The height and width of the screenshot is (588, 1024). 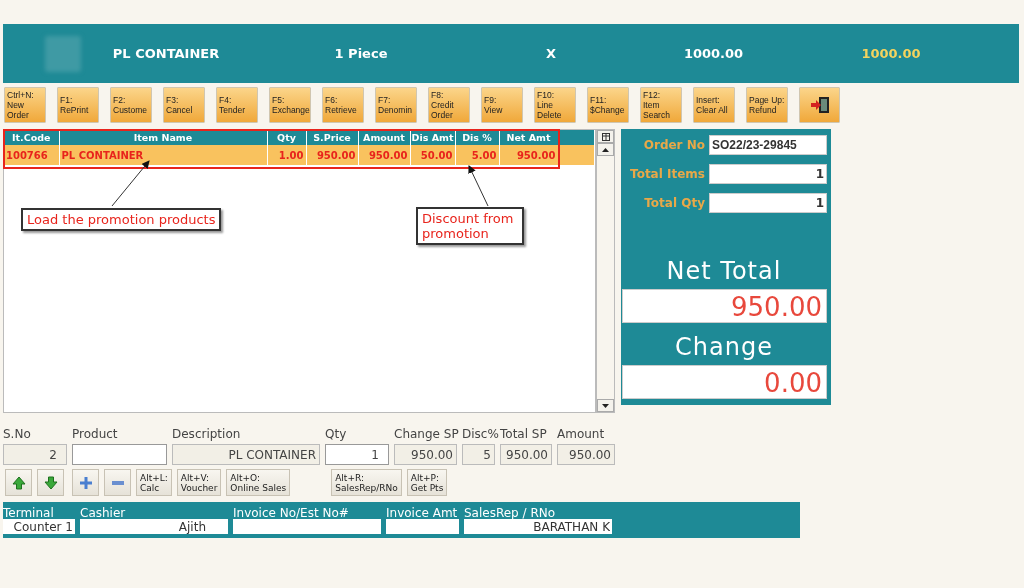 I want to click on action-button: Alt+P: Get Pts, so click(x=427, y=482).